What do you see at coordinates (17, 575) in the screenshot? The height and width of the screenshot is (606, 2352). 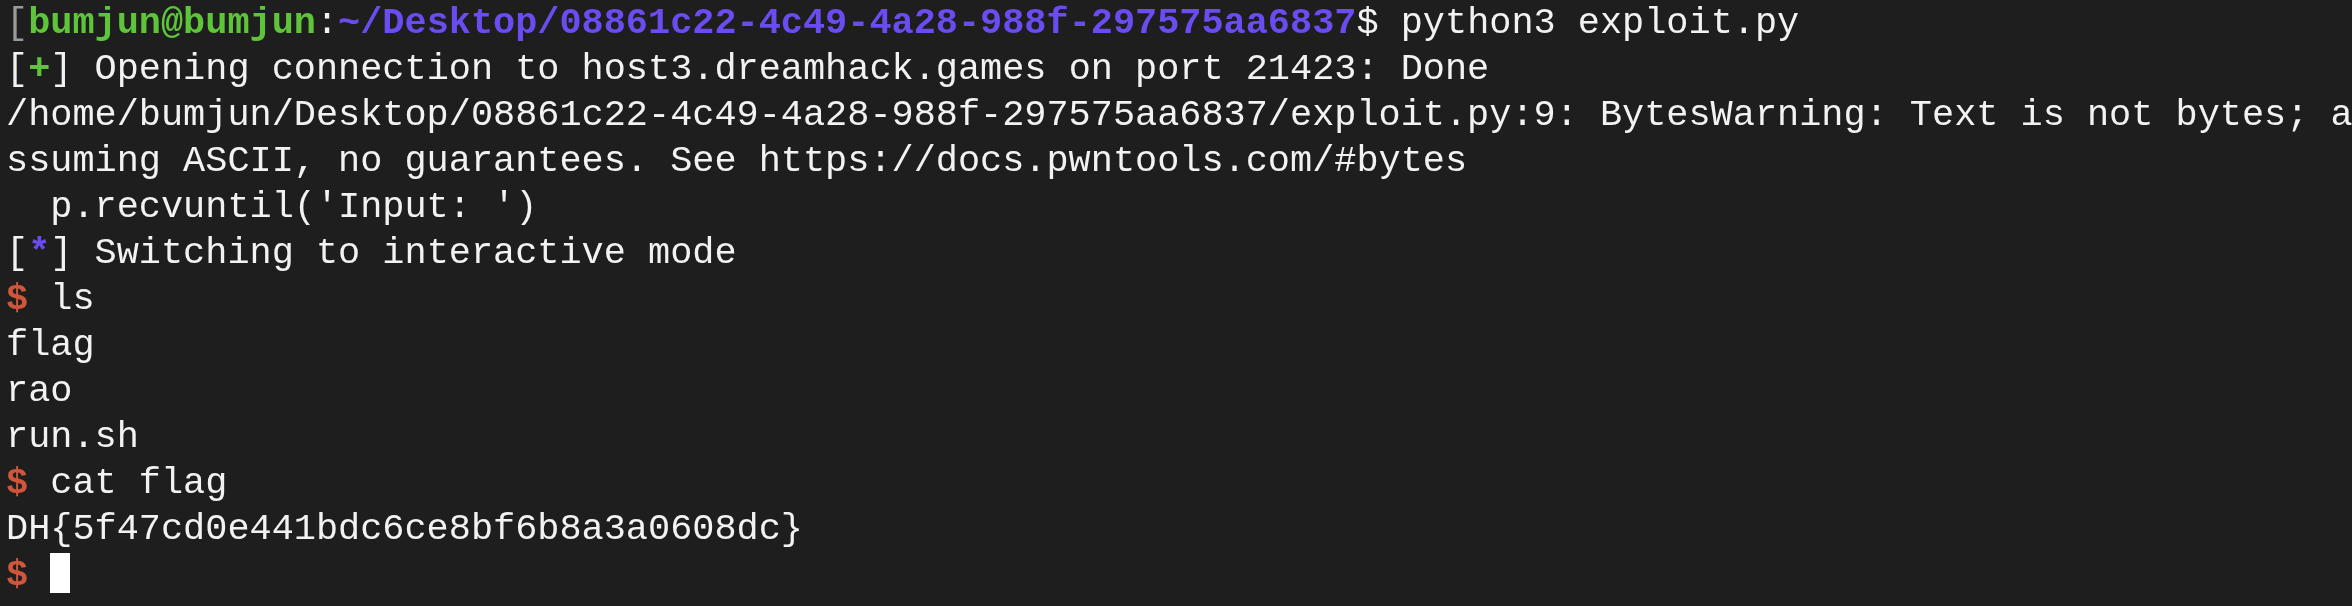 I see `prompt-symbol: $` at bounding box center [17, 575].